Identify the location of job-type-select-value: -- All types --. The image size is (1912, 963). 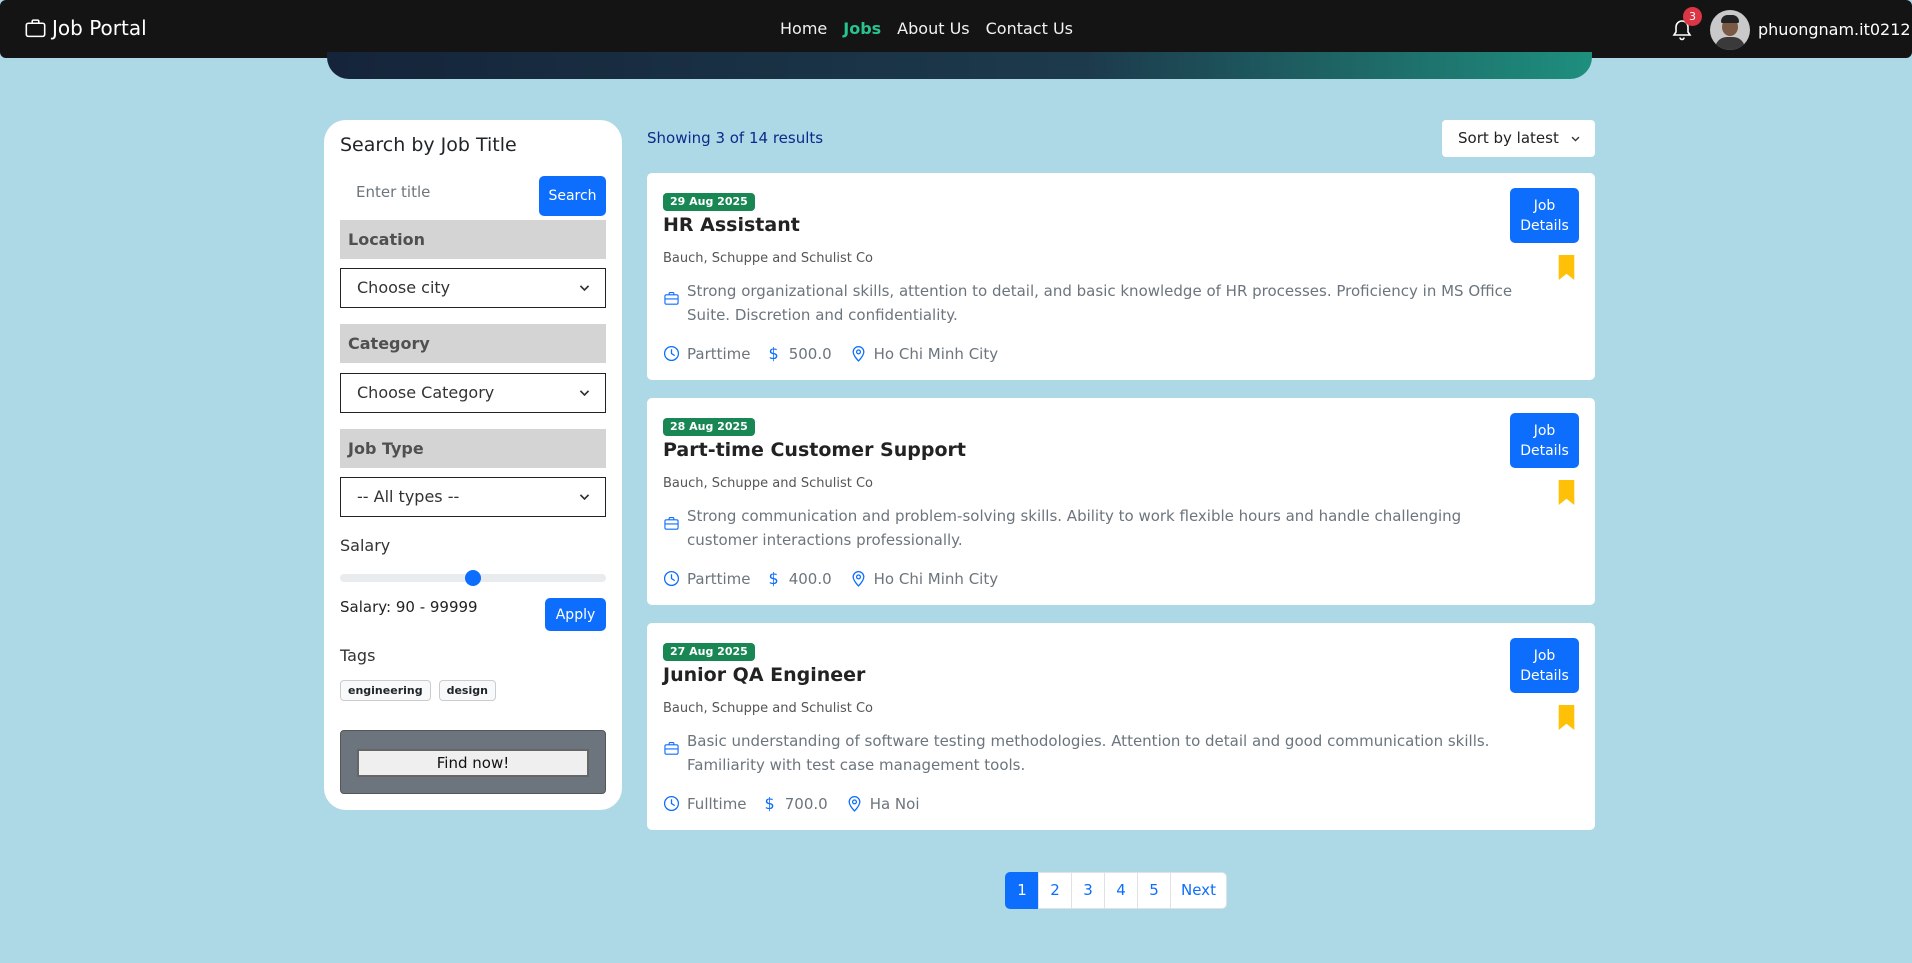
(408, 496).